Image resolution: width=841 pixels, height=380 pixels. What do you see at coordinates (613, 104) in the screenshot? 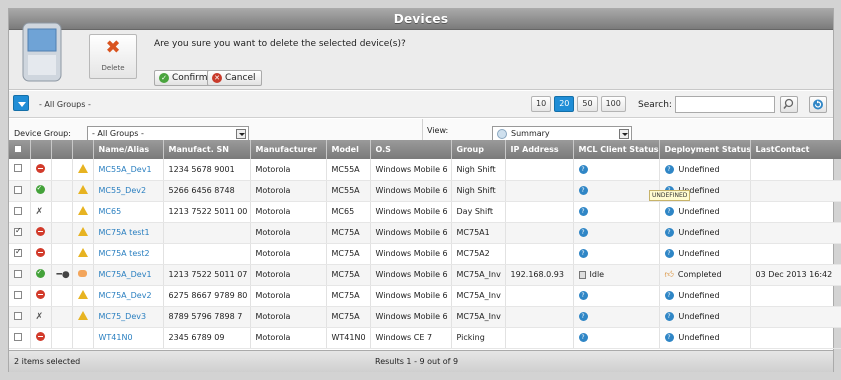
I see `page-size-100: 100` at bounding box center [613, 104].